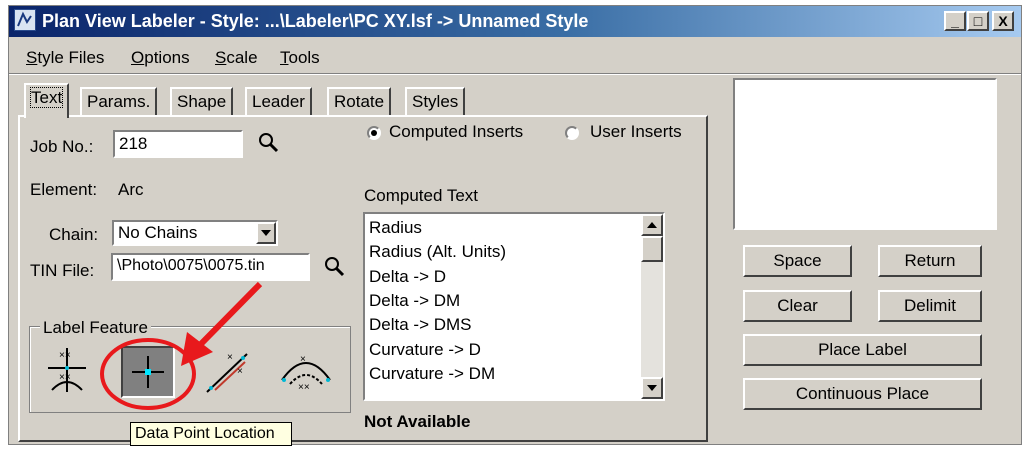 The image size is (1026, 451). What do you see at coordinates (420, 325) in the screenshot?
I see `list-item: Delta -> DMS` at bounding box center [420, 325].